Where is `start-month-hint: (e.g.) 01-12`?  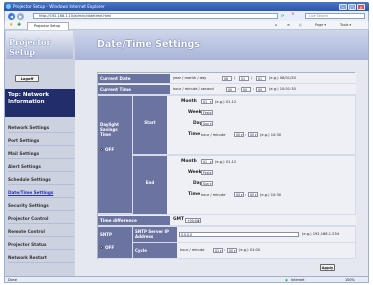 start-month-hint: (e.g.) 01-12 is located at coordinates (226, 102).